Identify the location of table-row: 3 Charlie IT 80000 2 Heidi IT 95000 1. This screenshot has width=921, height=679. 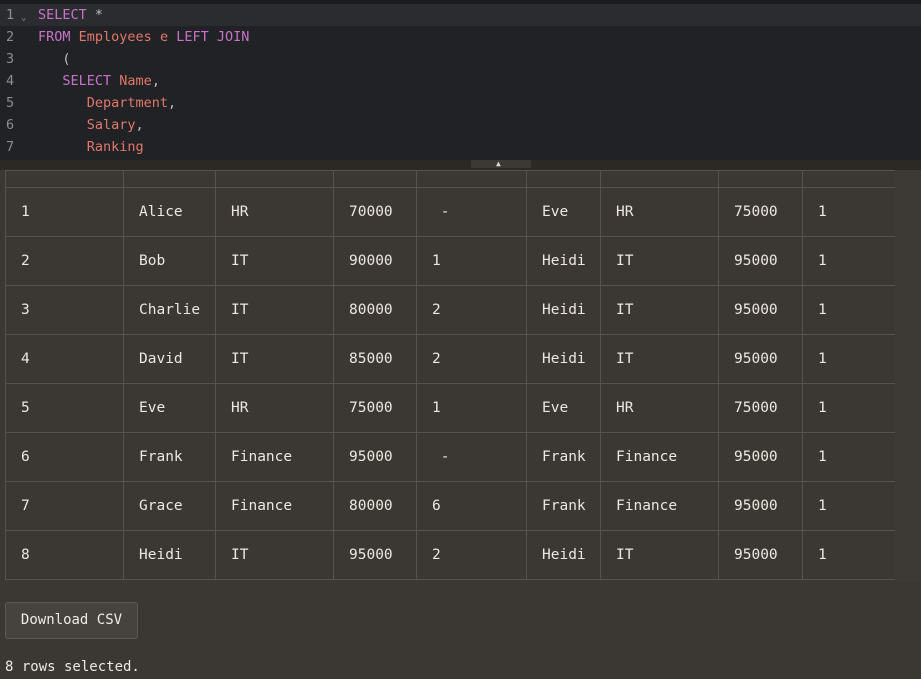
(450, 310).